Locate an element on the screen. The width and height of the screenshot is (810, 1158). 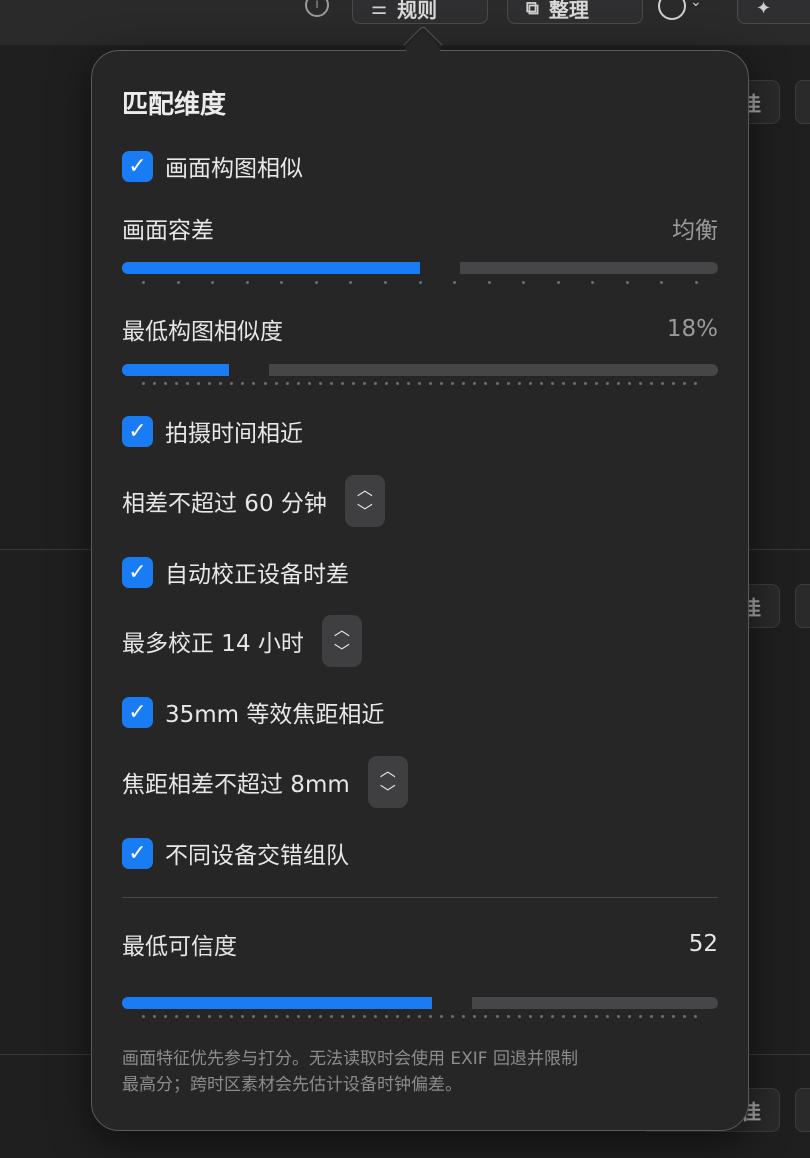
composition-checkbox-row: ✓ 画面构图相似 is located at coordinates (212, 166).